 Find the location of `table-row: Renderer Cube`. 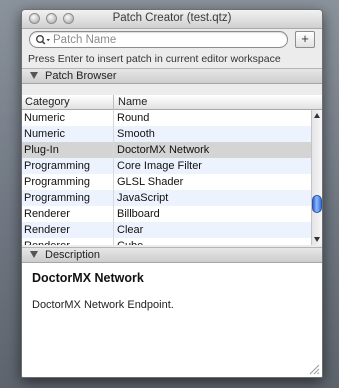

table-row: Renderer Cube is located at coordinates (166, 241).